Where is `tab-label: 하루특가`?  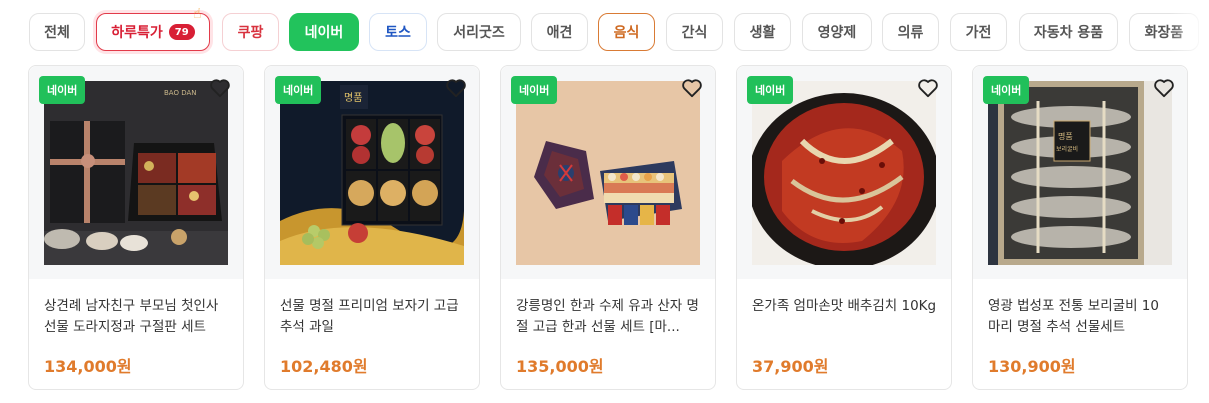 tab-label: 하루특가 is located at coordinates (137, 33).